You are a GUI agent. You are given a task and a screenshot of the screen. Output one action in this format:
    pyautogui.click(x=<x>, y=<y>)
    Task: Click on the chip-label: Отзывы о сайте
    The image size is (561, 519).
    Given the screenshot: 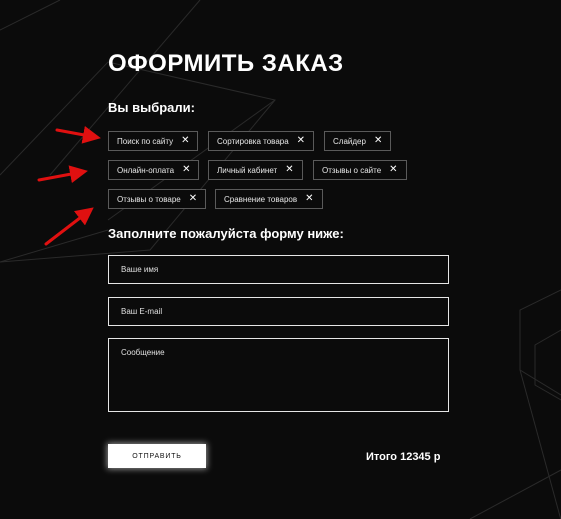 What is the action you would take?
    pyautogui.click(x=352, y=170)
    